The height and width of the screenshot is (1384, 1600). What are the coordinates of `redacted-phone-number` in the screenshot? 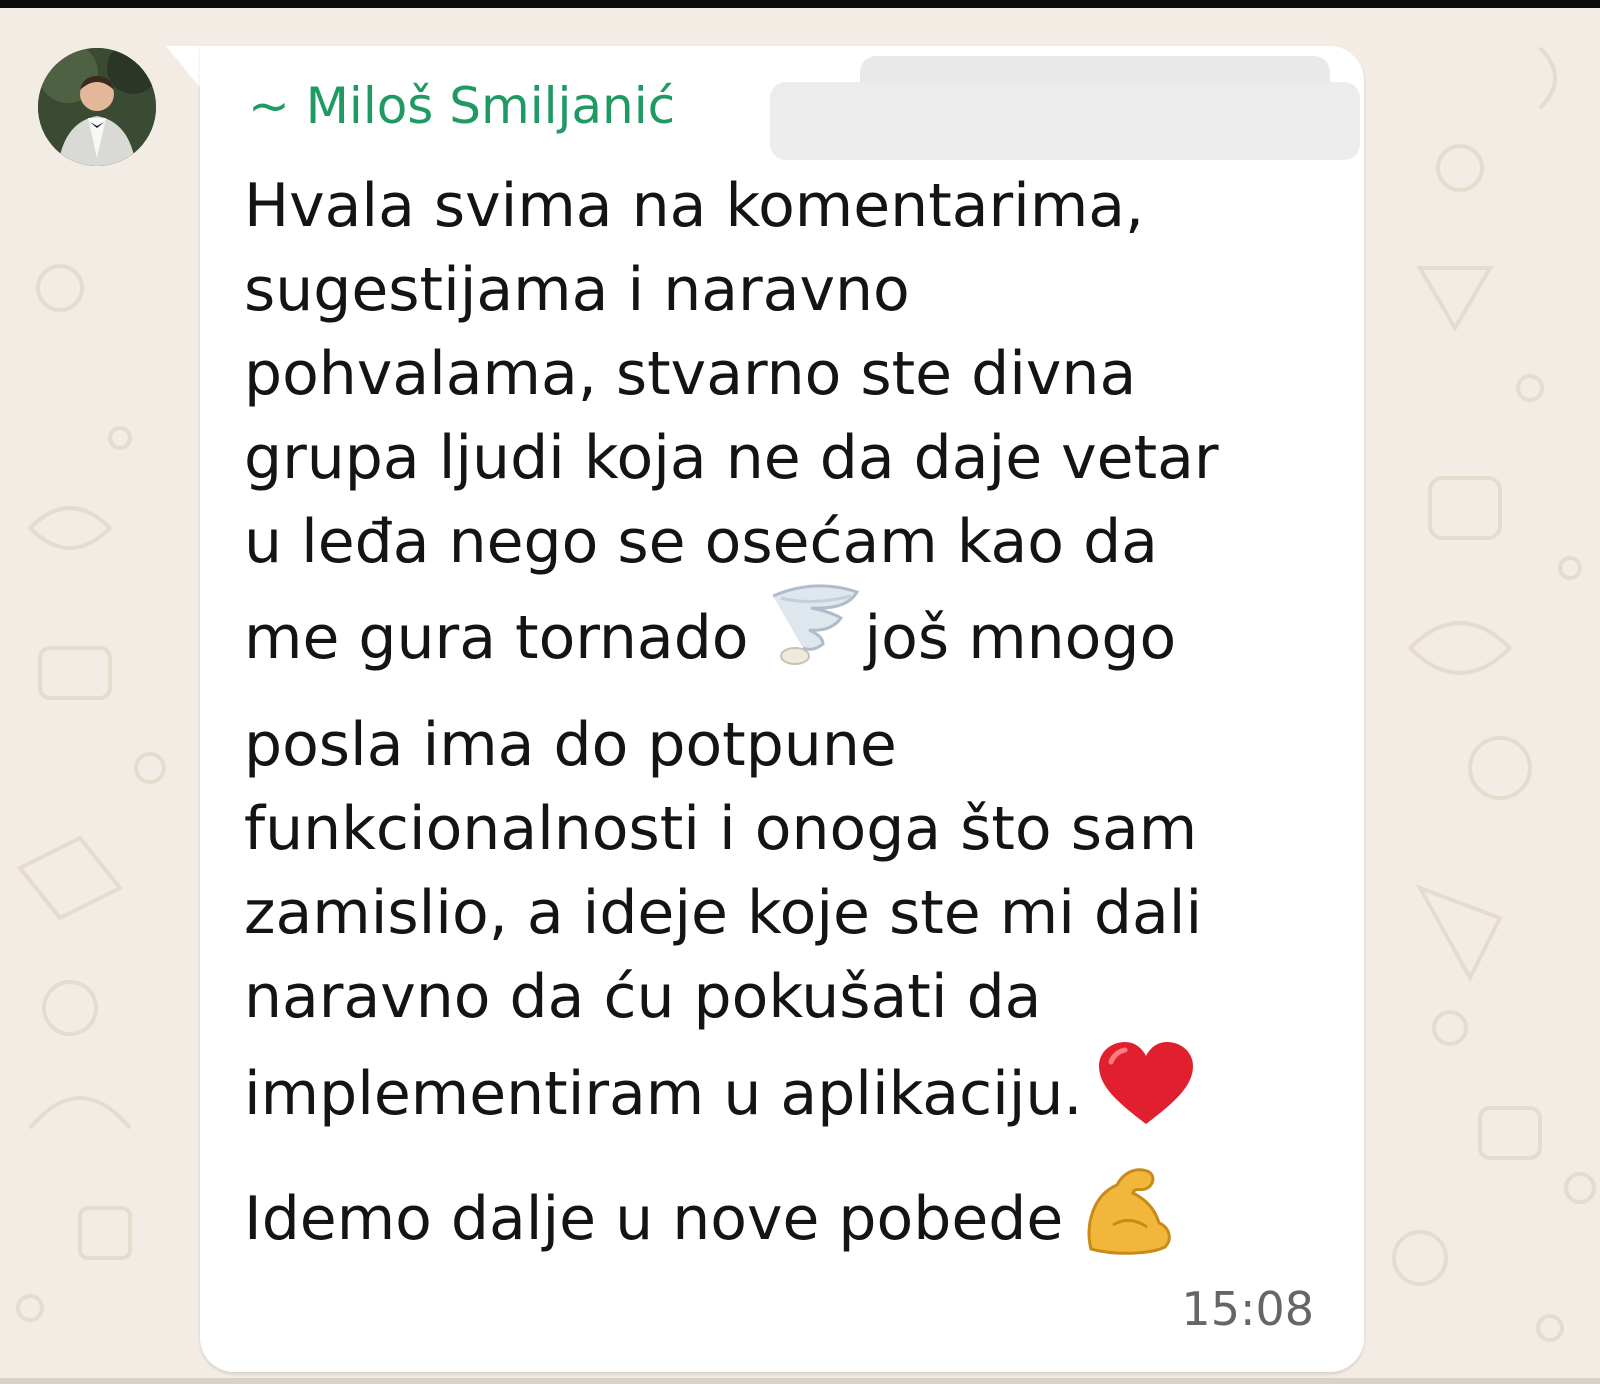 It's located at (1065, 108).